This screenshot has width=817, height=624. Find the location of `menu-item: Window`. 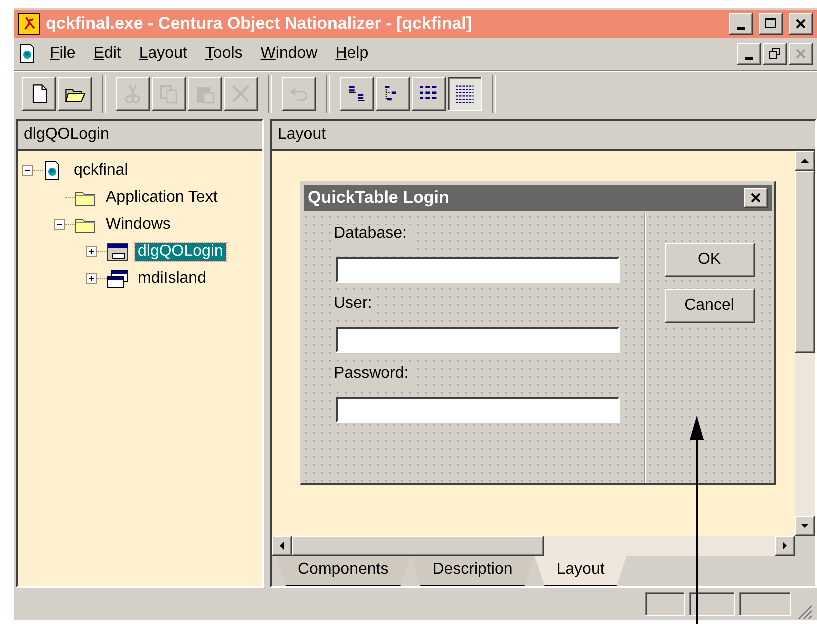

menu-item: Window is located at coordinates (289, 54).